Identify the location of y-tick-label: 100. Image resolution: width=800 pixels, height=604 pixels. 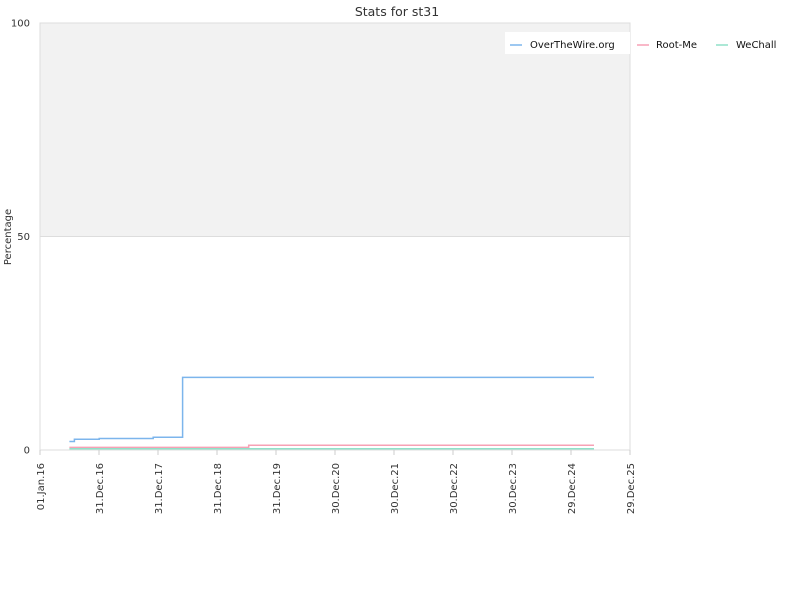
(20, 24).